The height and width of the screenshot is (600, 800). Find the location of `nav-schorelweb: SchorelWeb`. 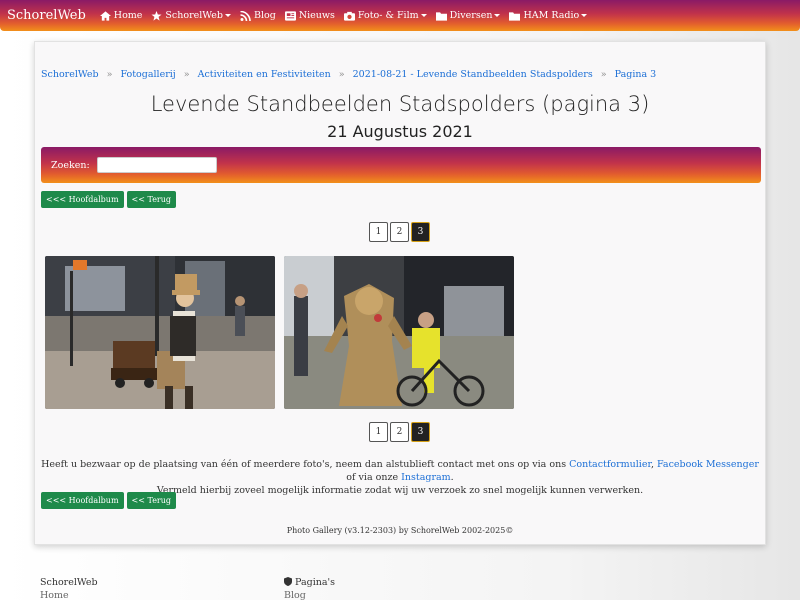

nav-schorelweb: SchorelWeb is located at coordinates (191, 15).